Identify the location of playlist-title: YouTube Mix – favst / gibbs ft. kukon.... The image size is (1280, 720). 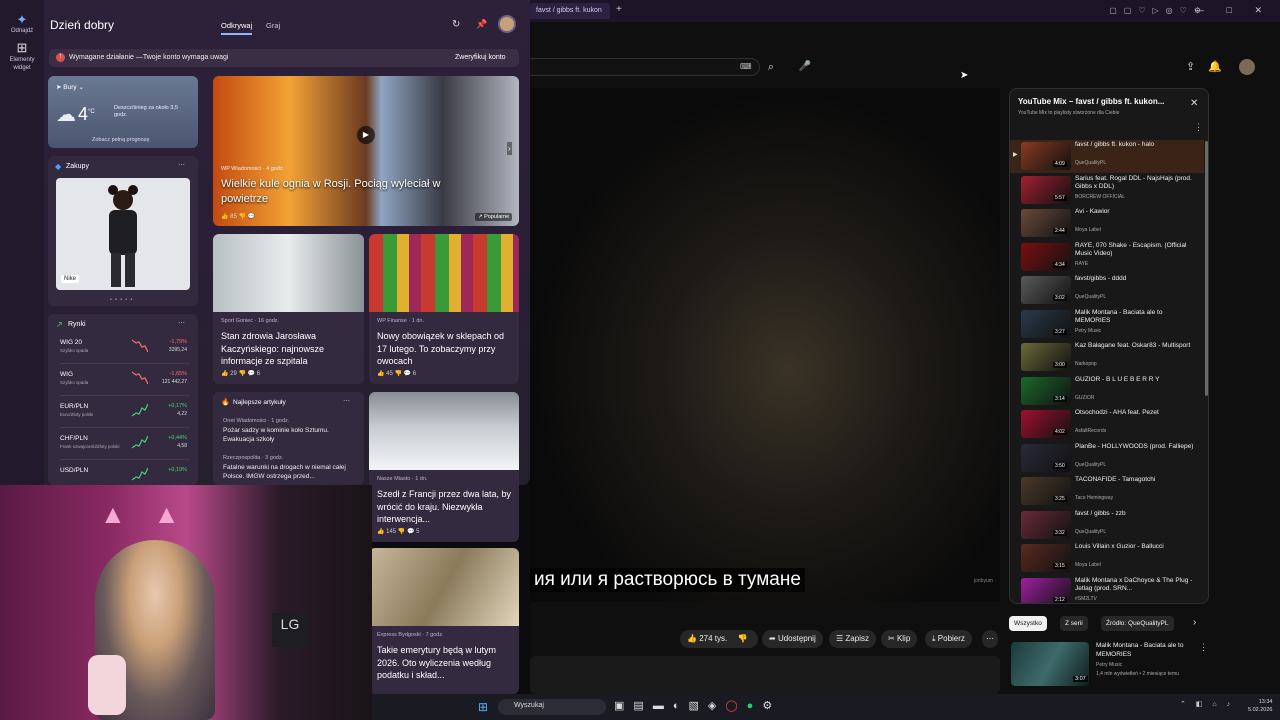
(1100, 101).